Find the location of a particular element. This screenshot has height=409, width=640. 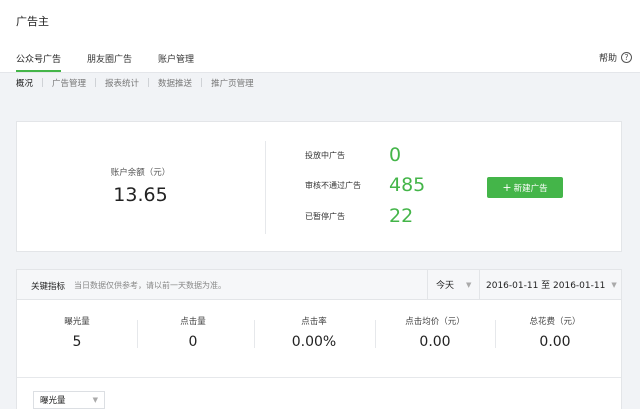

metric-avg-cpc: 点击均价（元） 0.00 is located at coordinates (435, 332).